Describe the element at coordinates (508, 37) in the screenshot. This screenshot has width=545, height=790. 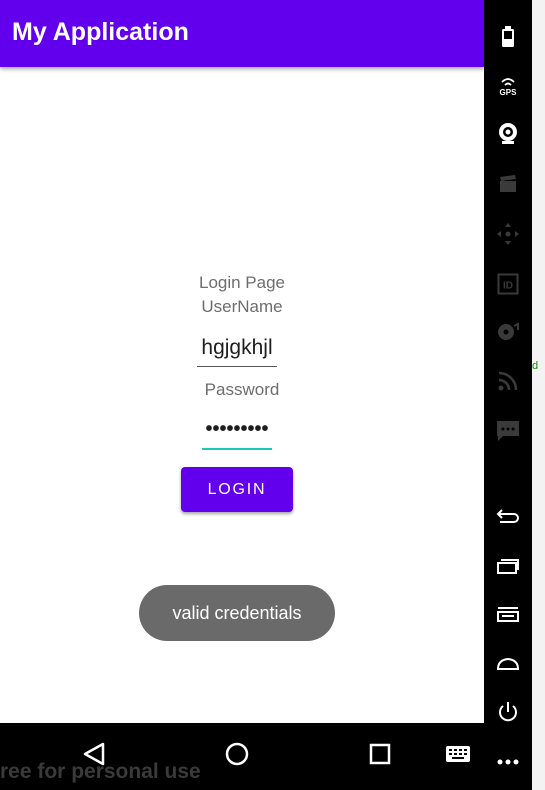
I see `battery-icon` at that location.